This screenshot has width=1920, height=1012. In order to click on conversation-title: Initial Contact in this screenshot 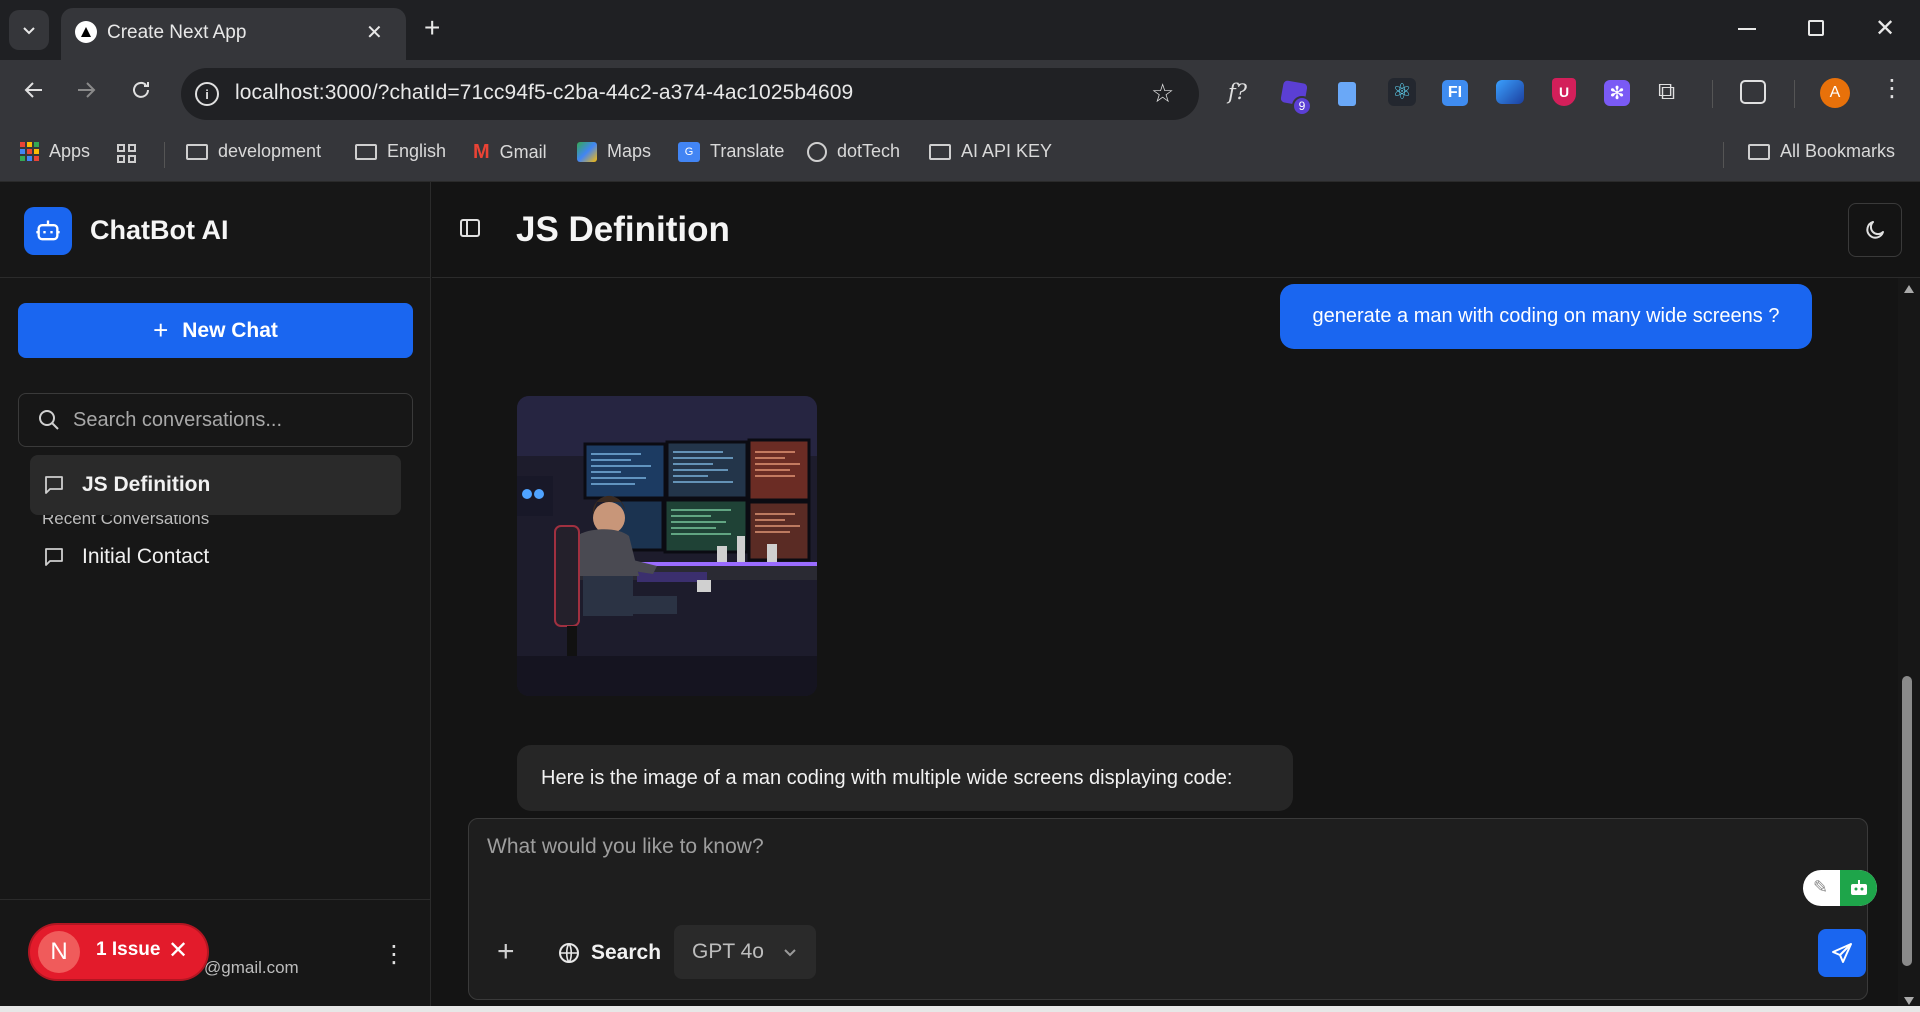, I will do `click(146, 556)`.